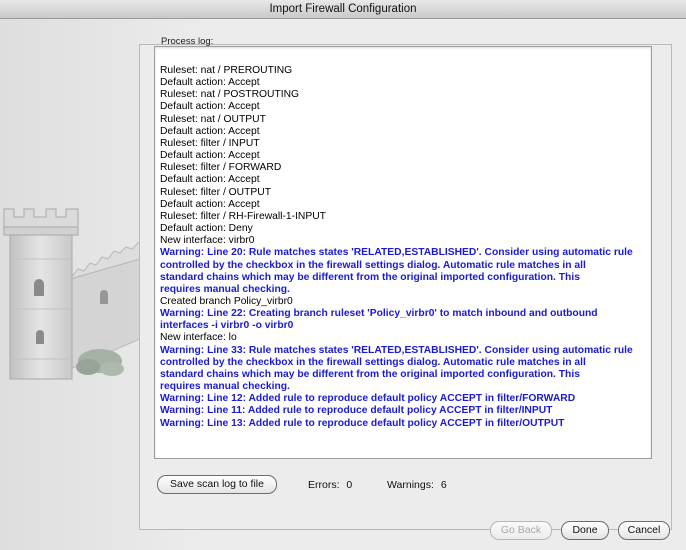 This screenshot has height=550, width=686. Describe the element at coordinates (410, 485) in the screenshot. I see `warnings-label: Warnings:` at that location.